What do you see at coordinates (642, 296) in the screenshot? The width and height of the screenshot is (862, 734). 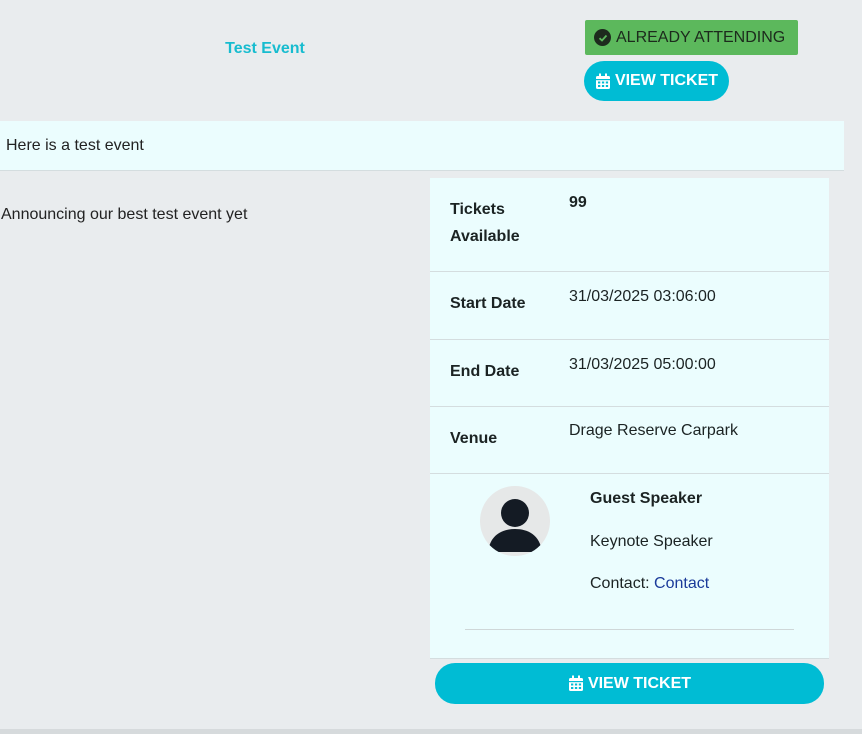 I see `start-date-value: 31/03/2025 03:06:00` at bounding box center [642, 296].